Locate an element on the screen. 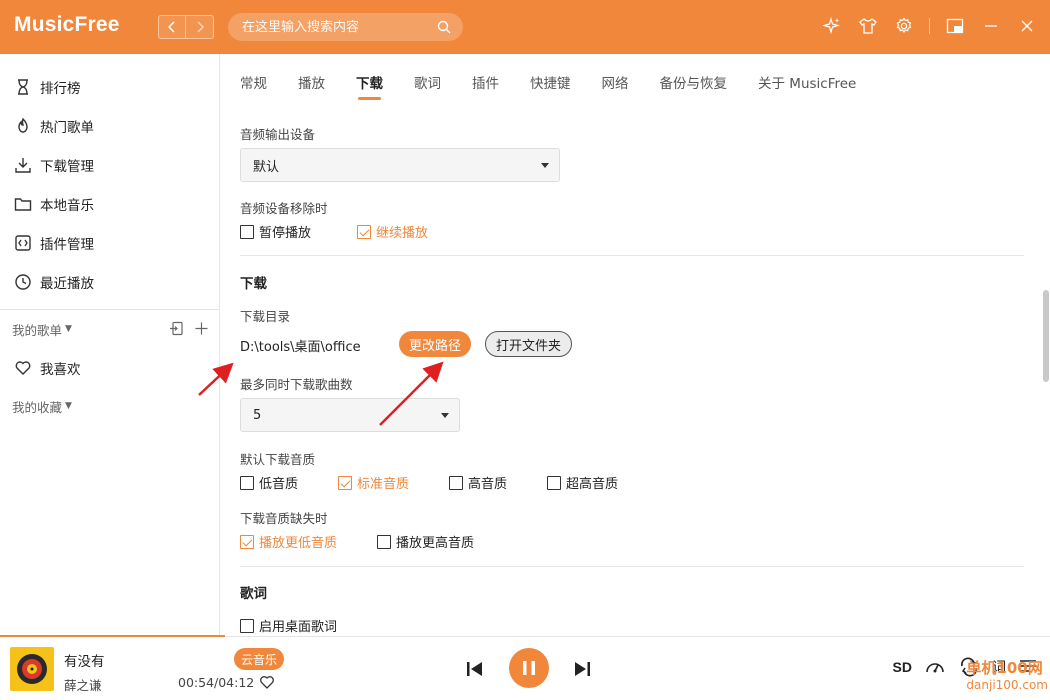  sidebar-item-local-music: 本地音乐 is located at coordinates (109, 203).